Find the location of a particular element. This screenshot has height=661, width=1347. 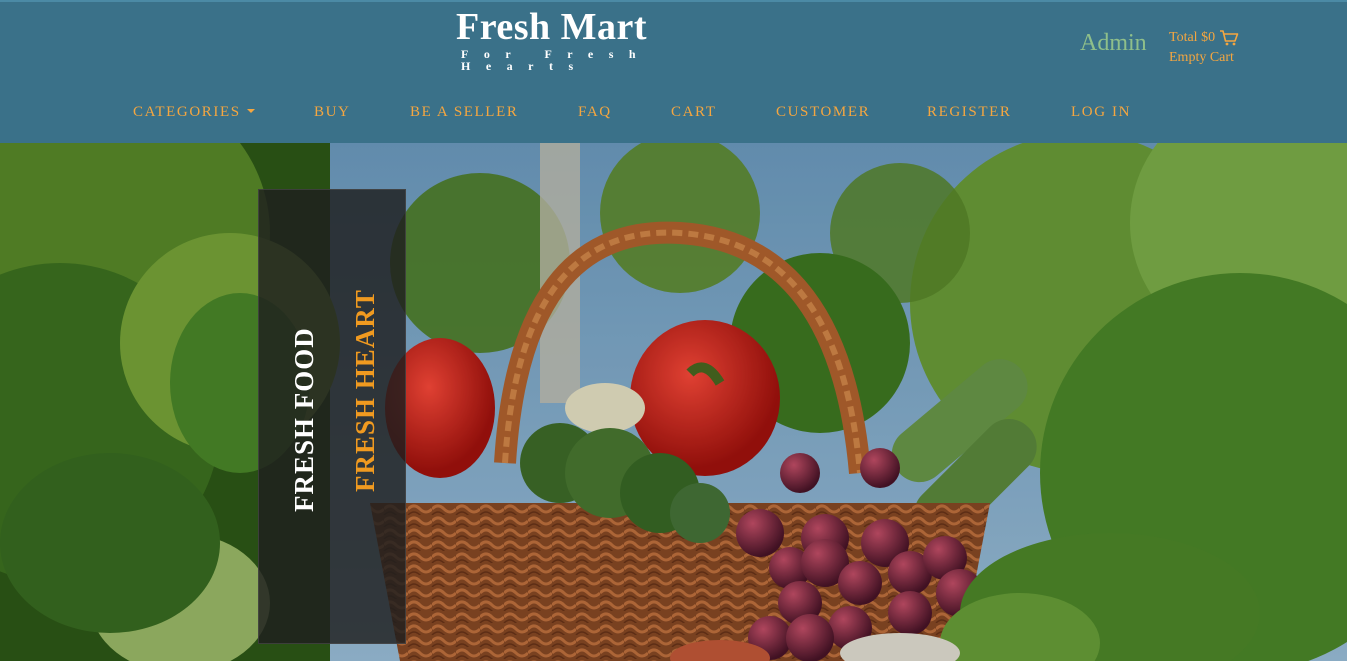

nav-customer: CUSTOMER is located at coordinates (823, 112).